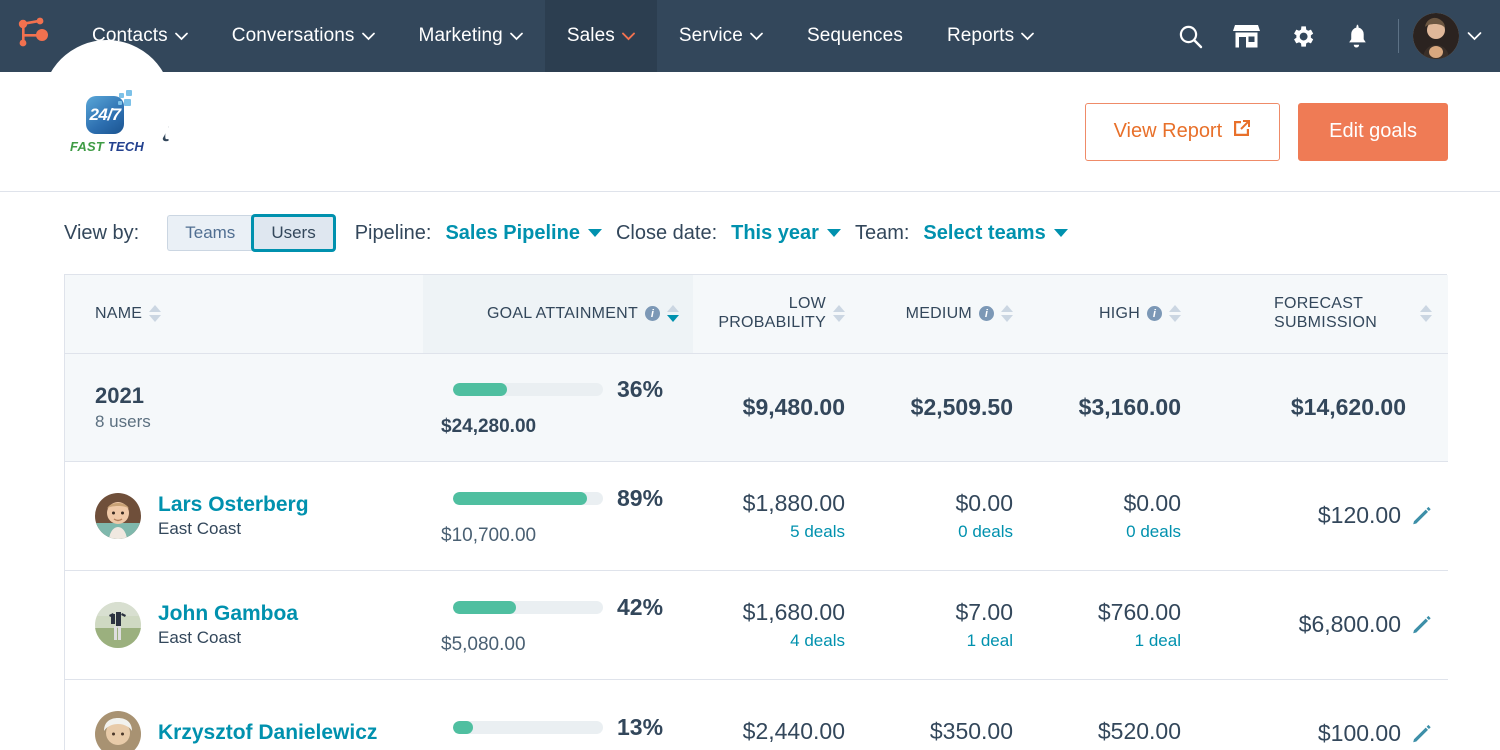  What do you see at coordinates (1139, 611) in the screenshot?
I see `row-high-amount: $760.00` at bounding box center [1139, 611].